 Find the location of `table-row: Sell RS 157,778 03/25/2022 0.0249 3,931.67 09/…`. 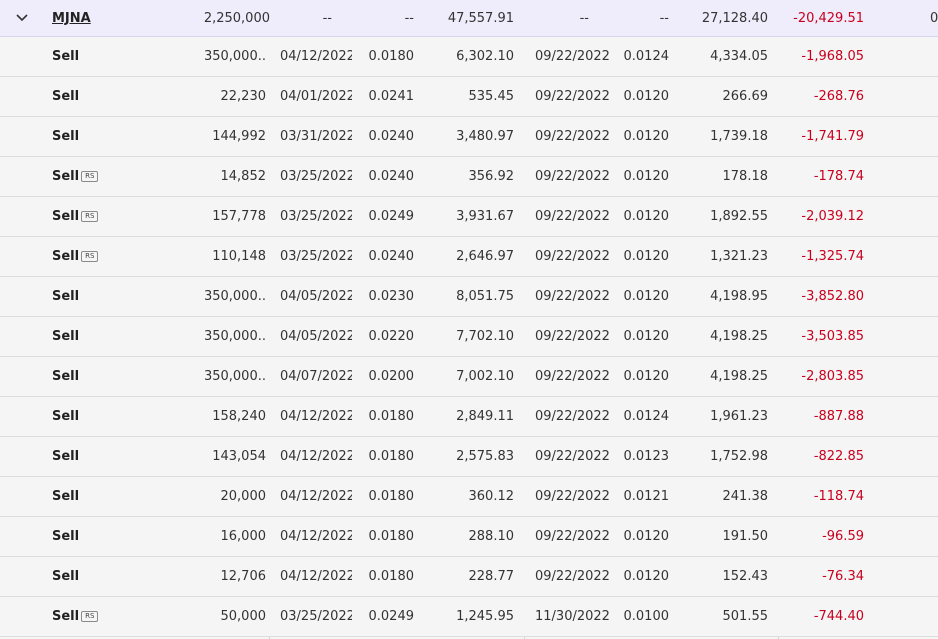

table-row: Sell RS 157,778 03/25/2022 0.0249 3,931.67 09/… is located at coordinates (469, 217).